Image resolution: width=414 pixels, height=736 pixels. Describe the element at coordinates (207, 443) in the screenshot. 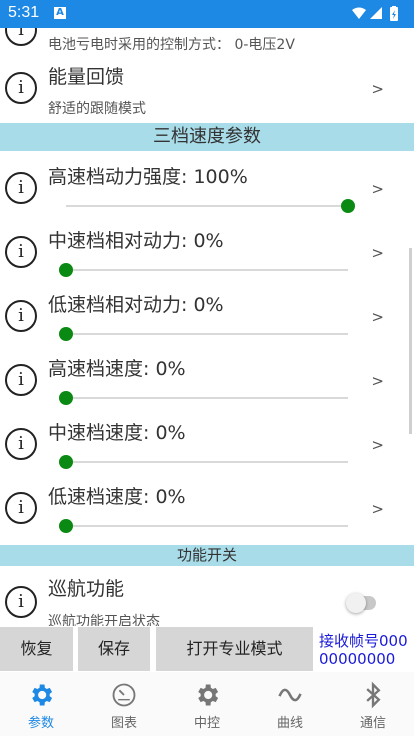

I see `slider-row-mid-speed: i 中速档速度: 0% >` at that location.